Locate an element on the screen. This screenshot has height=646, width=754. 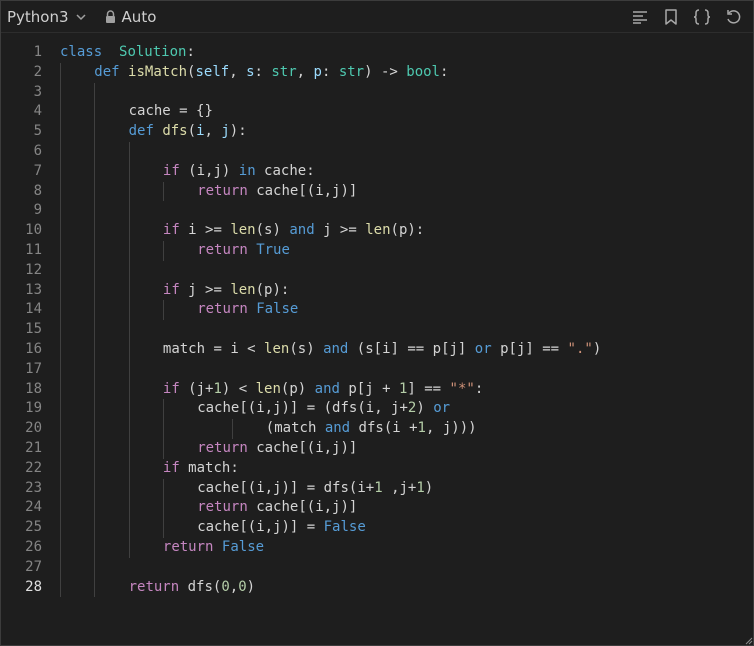
language-select: Python3 is located at coordinates (47, 17).